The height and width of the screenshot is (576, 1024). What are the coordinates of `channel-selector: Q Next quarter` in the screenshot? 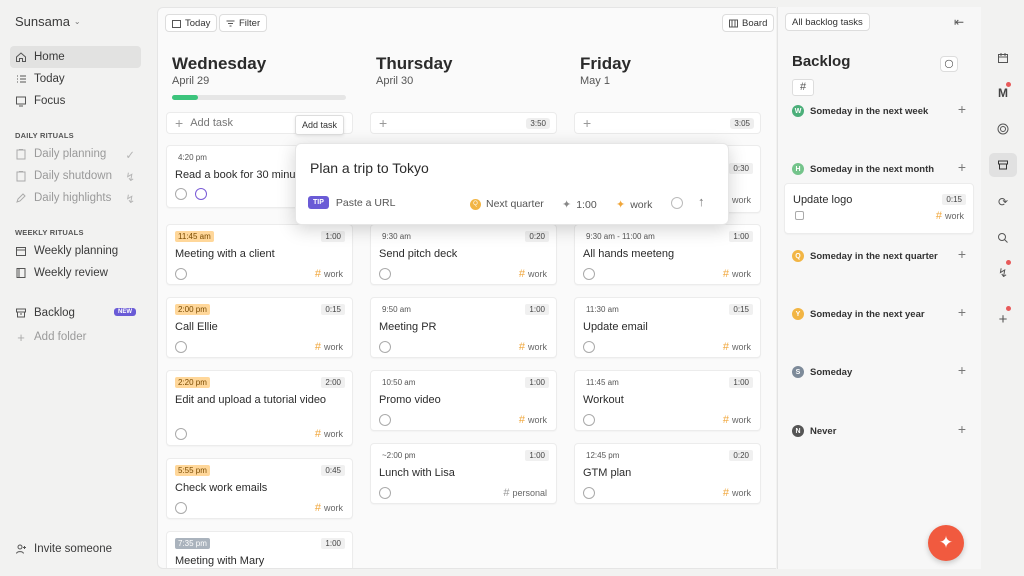 It's located at (507, 204).